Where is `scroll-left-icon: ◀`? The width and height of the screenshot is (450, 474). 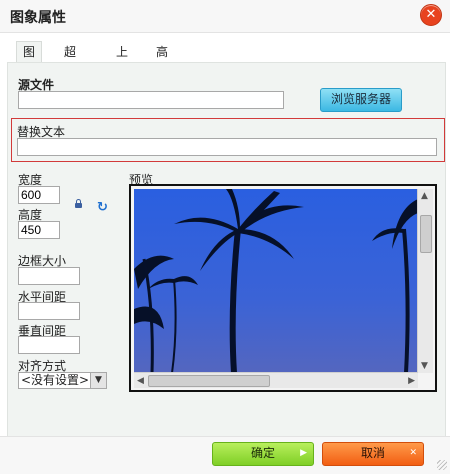 scroll-left-icon: ◀ is located at coordinates (140, 381).